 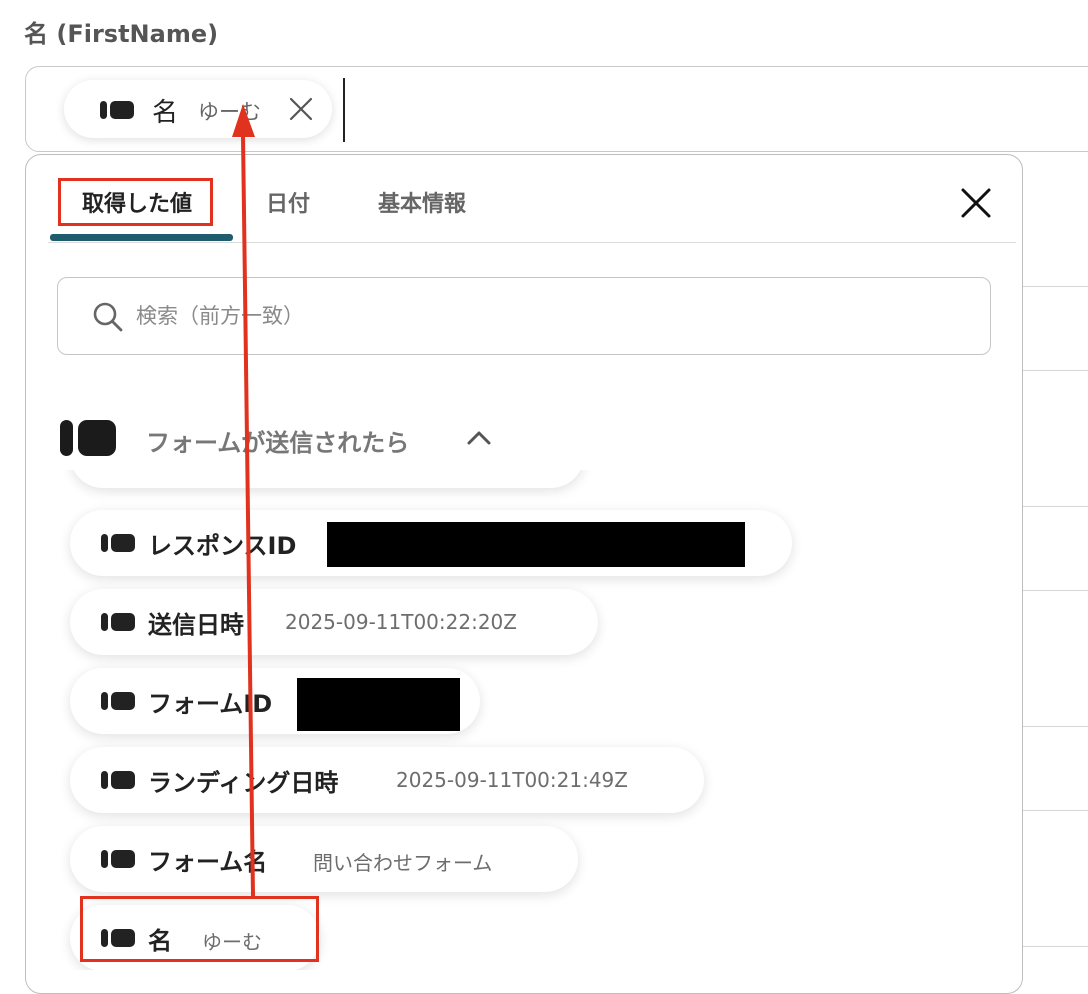 I want to click on item-label: 名, so click(x=160, y=941).